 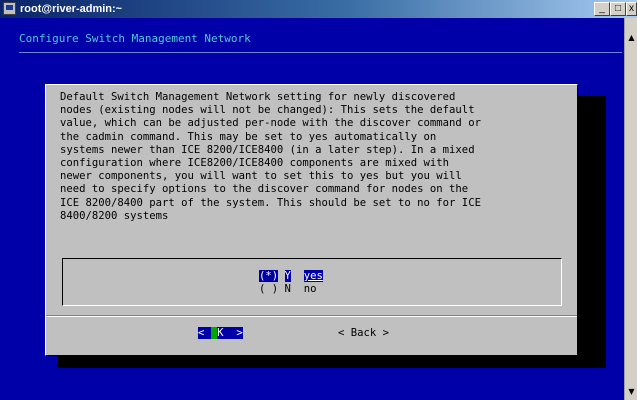 I want to click on option-no-radio: ( ), so click(x=268, y=289).